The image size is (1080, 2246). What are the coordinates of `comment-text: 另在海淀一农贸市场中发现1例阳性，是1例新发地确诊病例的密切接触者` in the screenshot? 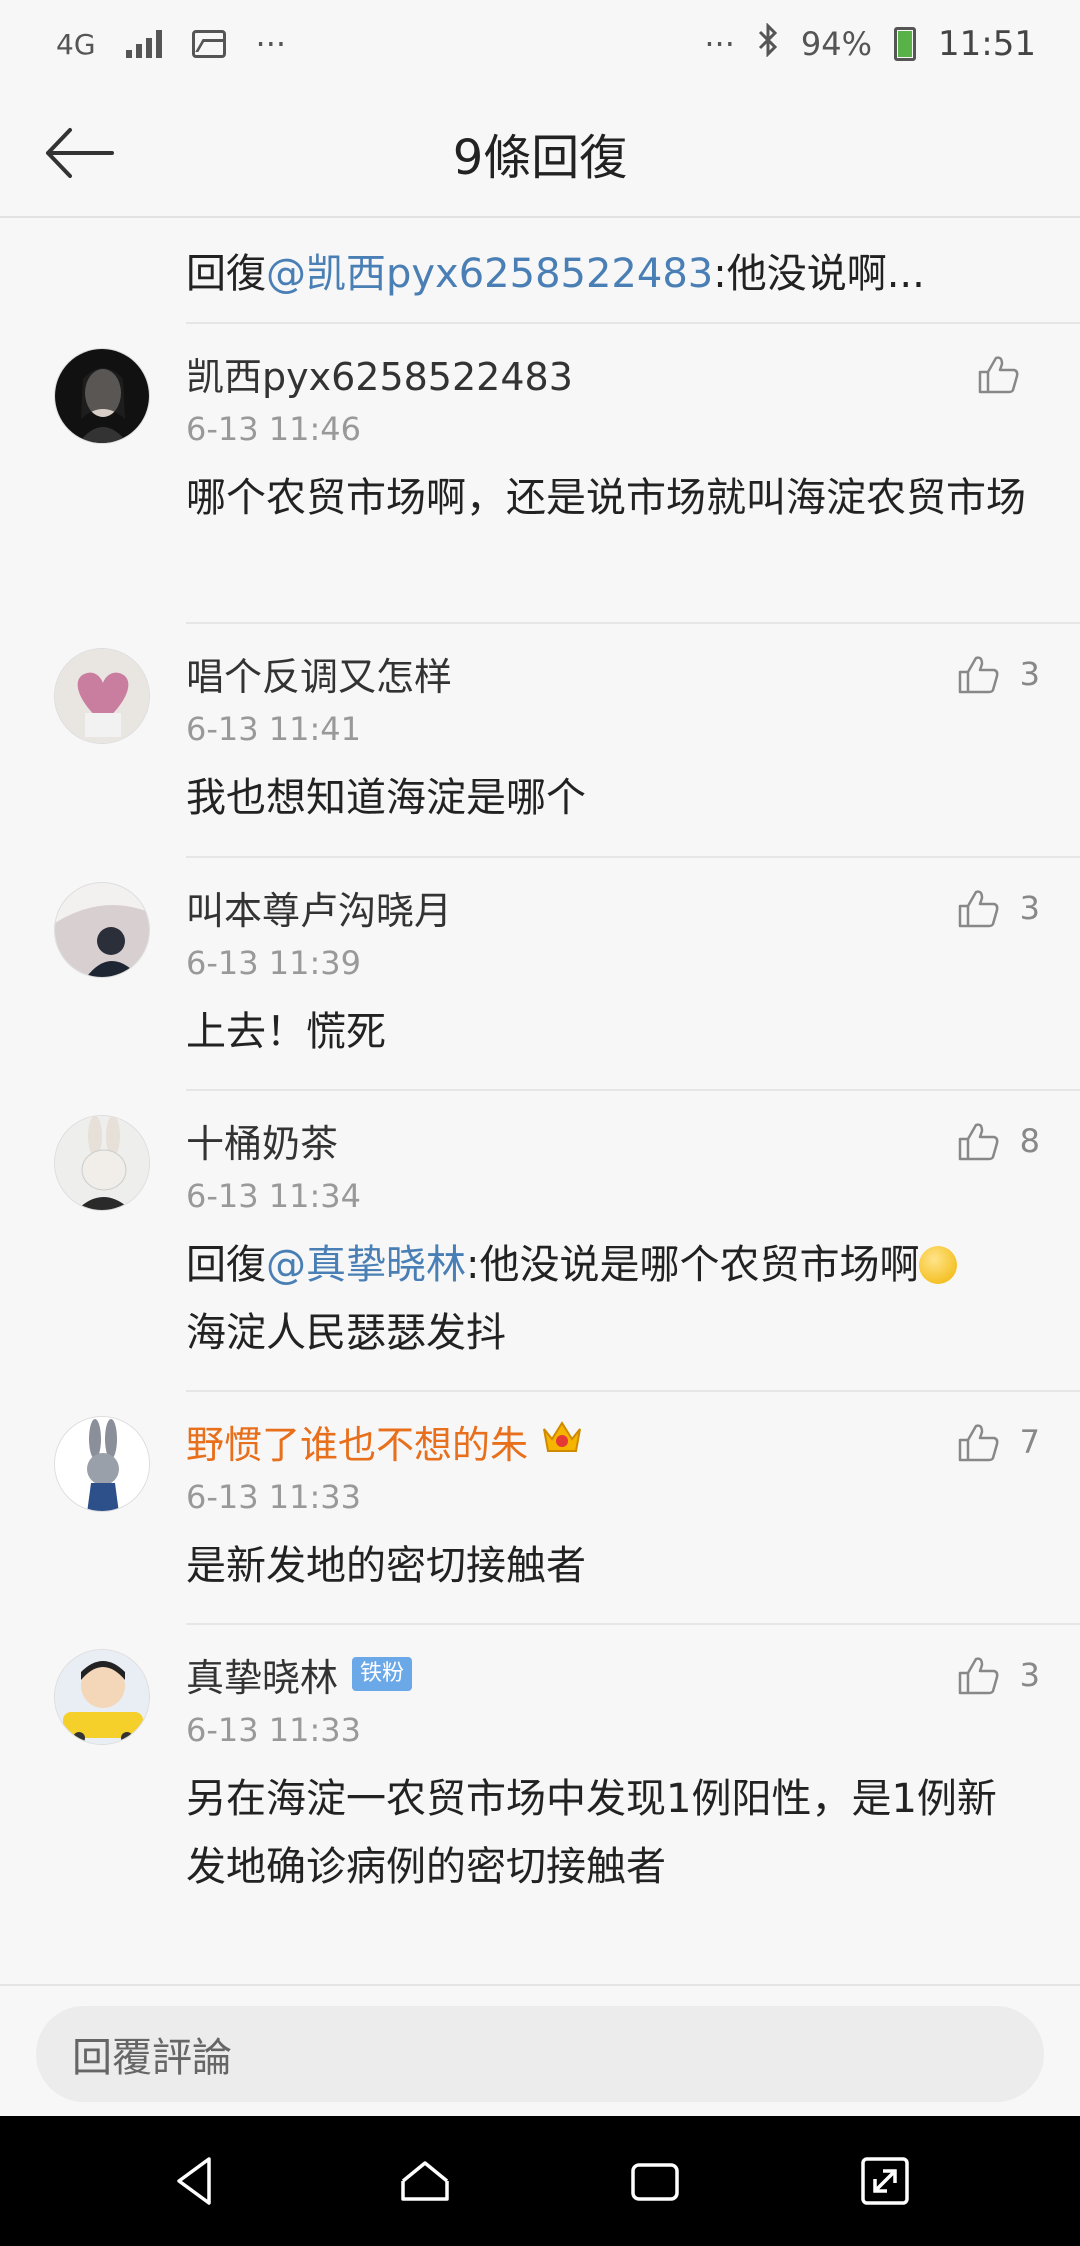 It's located at (591, 1833).